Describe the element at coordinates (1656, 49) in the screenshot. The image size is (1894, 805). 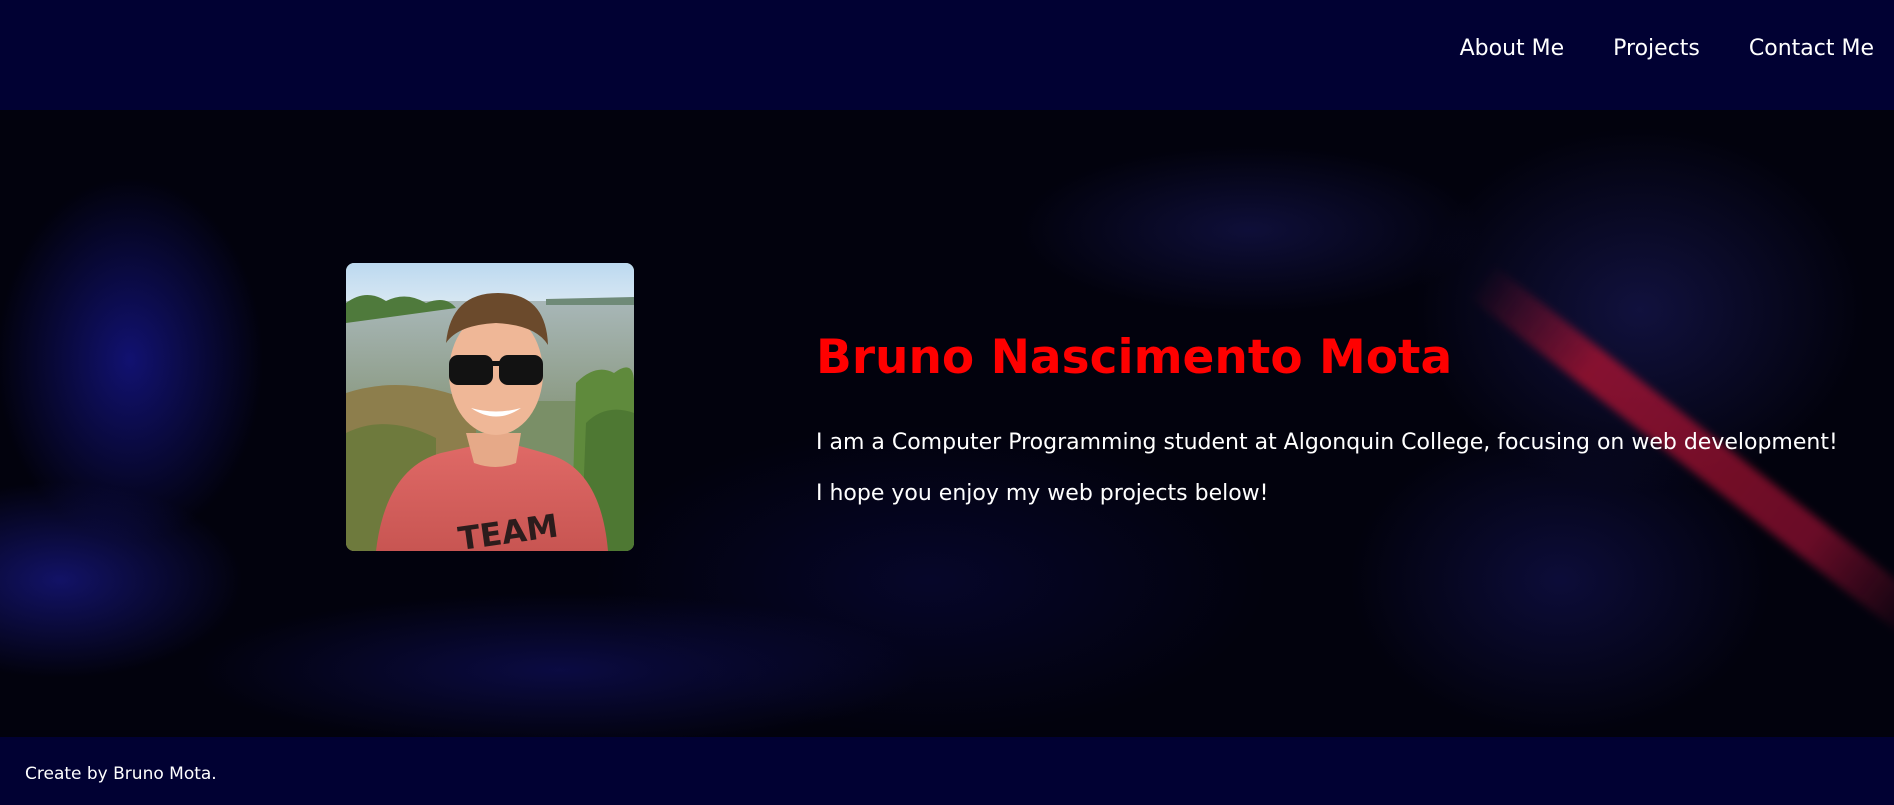
I see `nav-projects-link: Projects` at that location.